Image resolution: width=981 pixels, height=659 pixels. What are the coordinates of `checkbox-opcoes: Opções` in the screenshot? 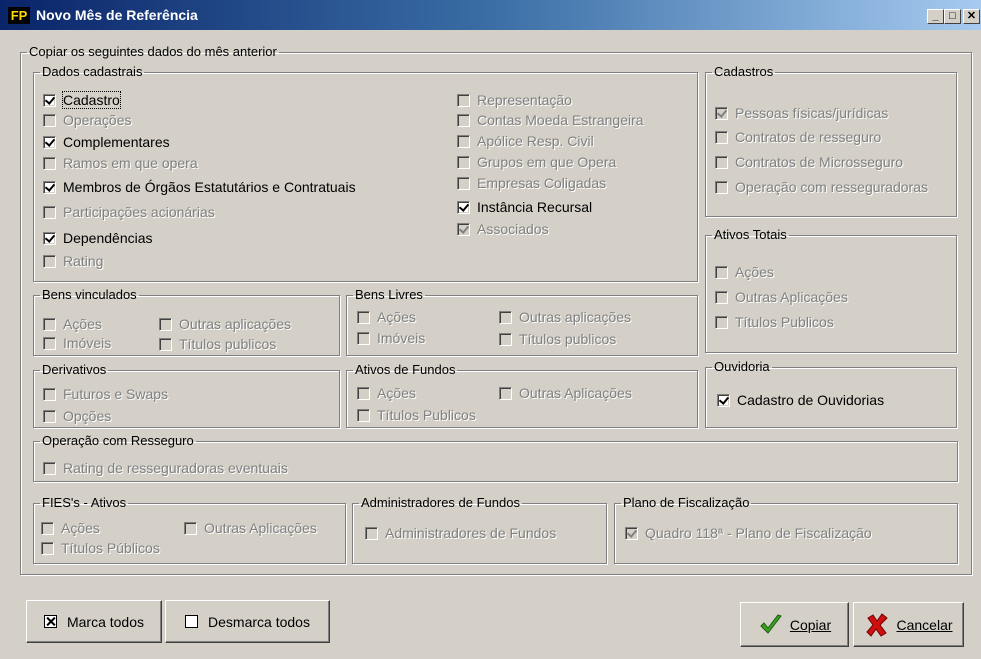 It's located at (77, 416).